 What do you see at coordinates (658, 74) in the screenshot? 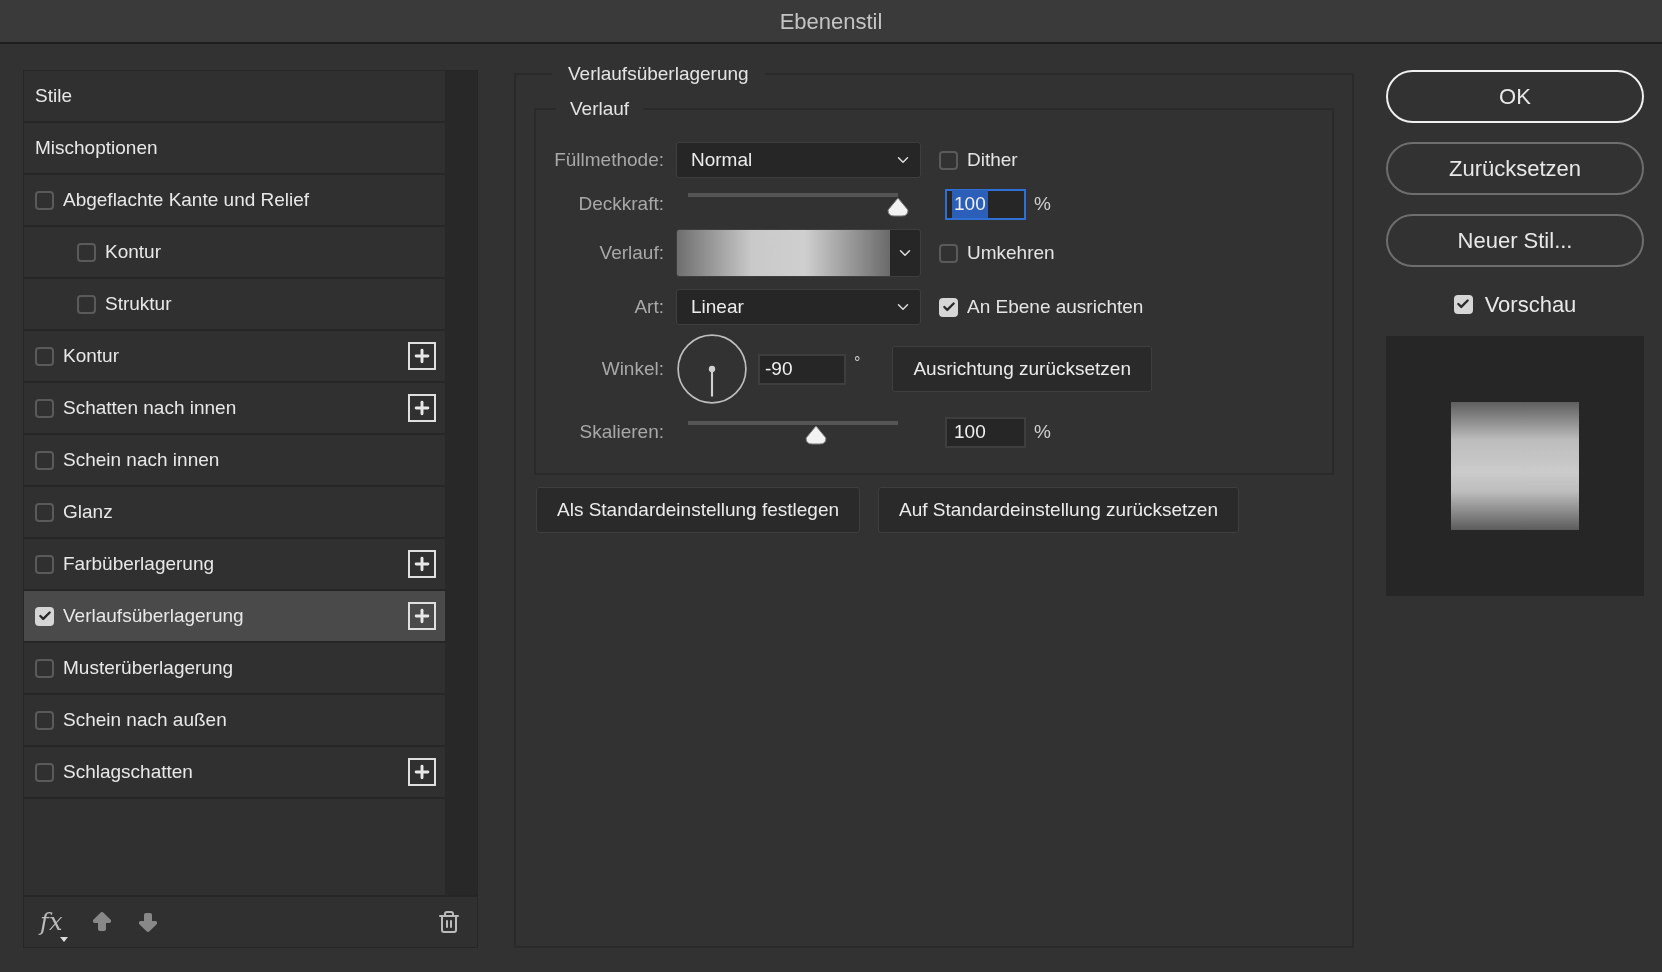
I see `group-title: Verlaufsüberlagerung` at bounding box center [658, 74].